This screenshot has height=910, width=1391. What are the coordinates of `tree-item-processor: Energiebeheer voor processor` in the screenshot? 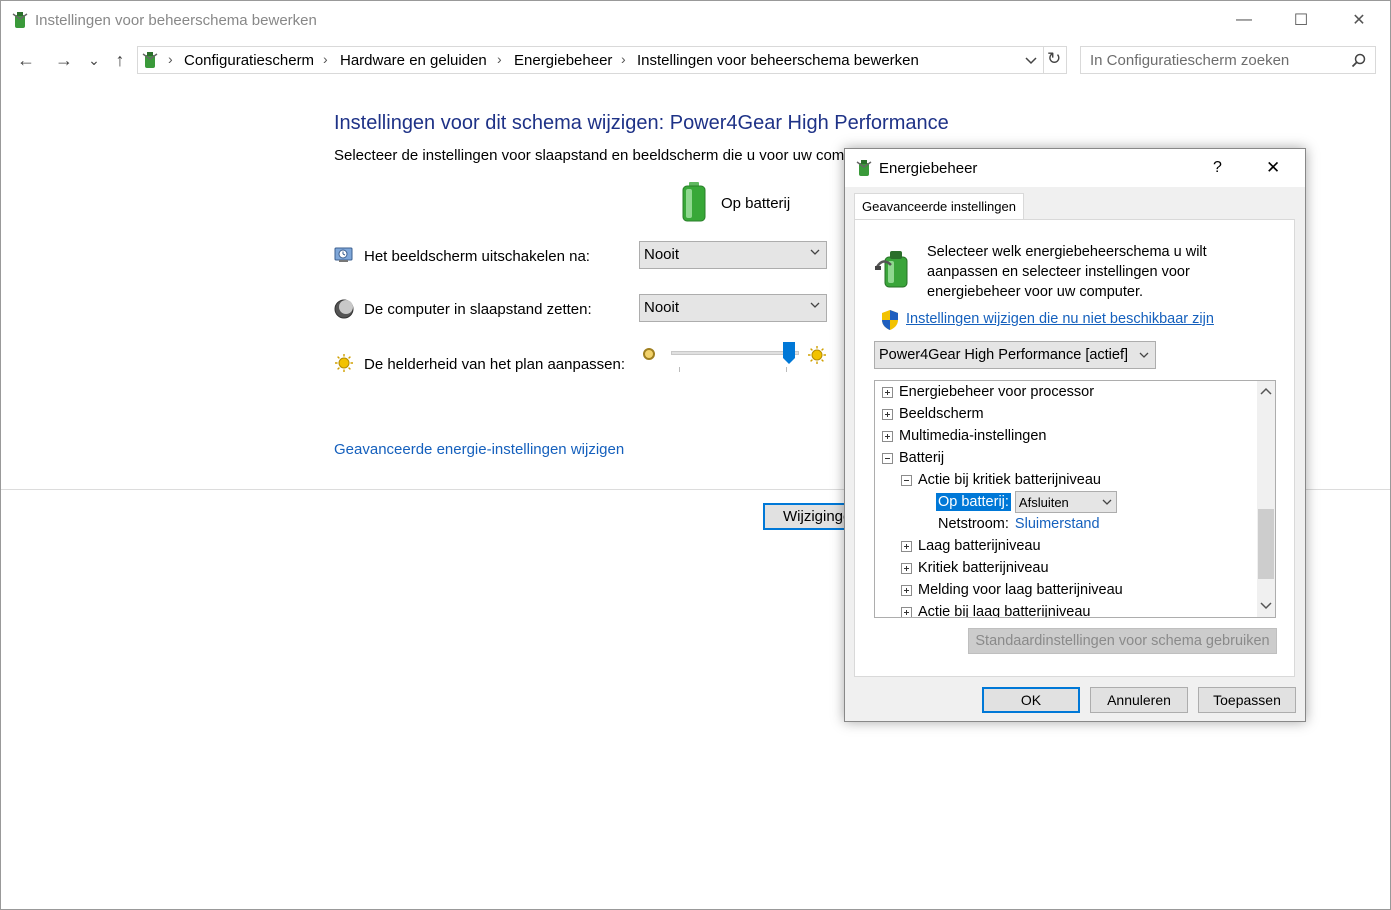 It's located at (988, 392).